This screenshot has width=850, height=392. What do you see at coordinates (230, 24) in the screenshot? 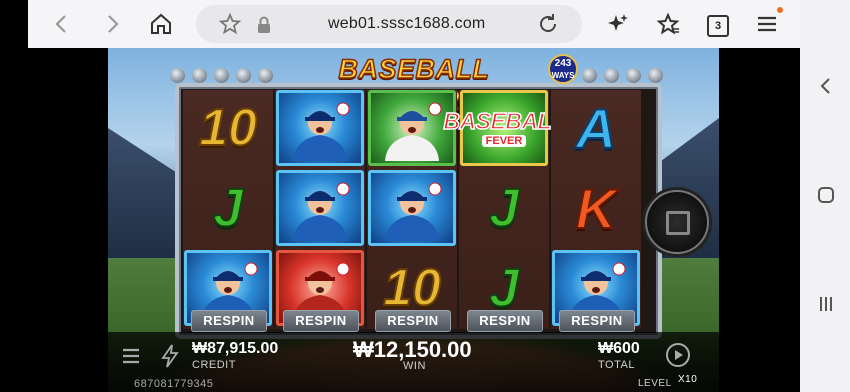
I see `bookmark-star-icon` at bounding box center [230, 24].